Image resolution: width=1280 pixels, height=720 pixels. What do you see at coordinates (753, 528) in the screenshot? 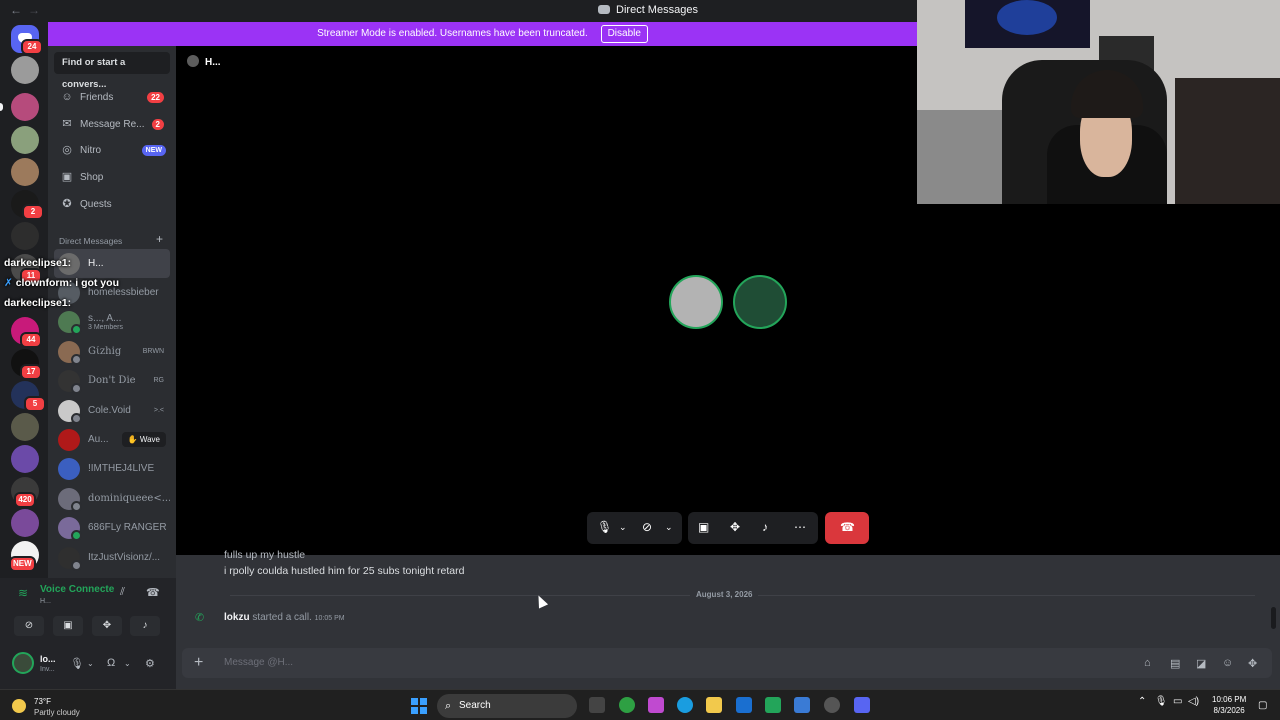
I see `call-actions-group: ▣ ✥ ♪ ⋯` at bounding box center [753, 528].